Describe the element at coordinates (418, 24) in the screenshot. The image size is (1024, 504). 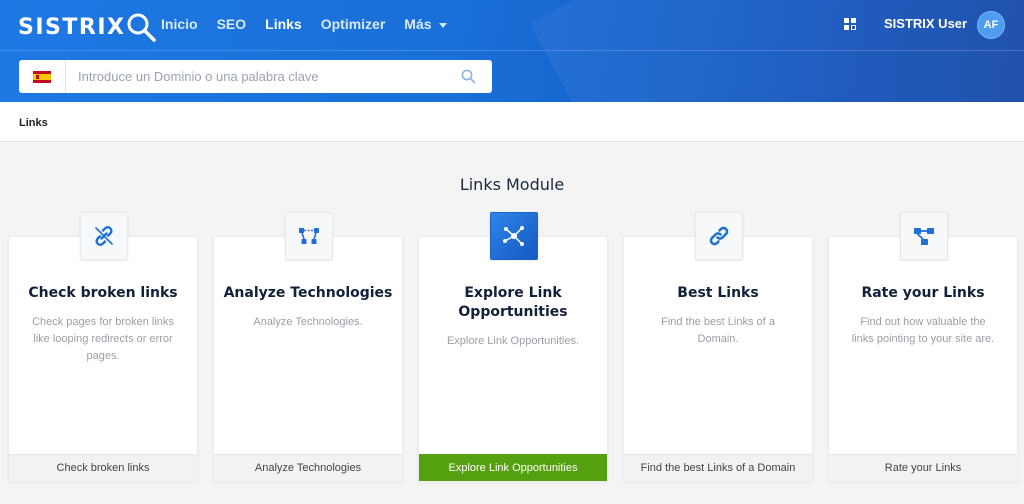
I see `nav-mas-label: Más` at that location.